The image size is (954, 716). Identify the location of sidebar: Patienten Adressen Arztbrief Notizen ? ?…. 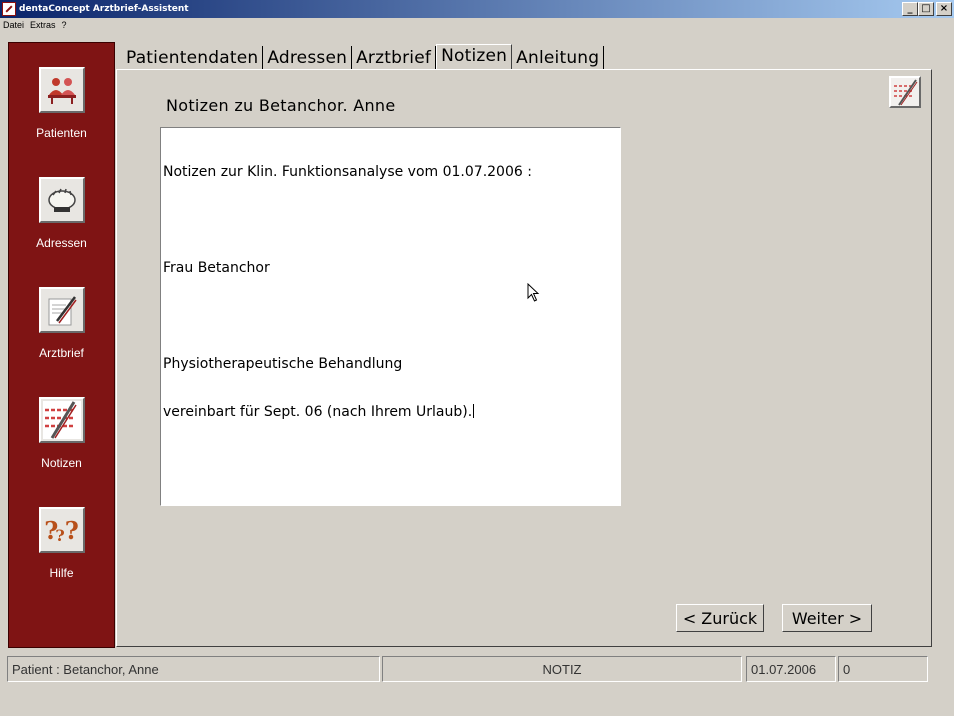
(61, 345).